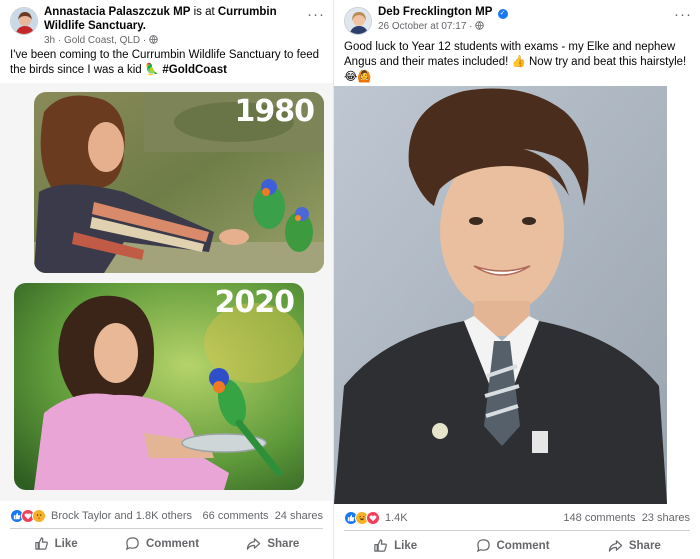 This screenshot has height=559, width=700. What do you see at coordinates (204, 12) in the screenshot?
I see `is-at-text: is at` at bounding box center [204, 12].